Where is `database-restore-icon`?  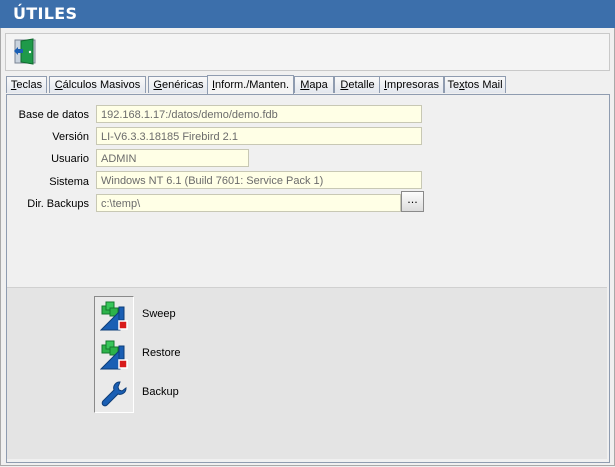
database-restore-icon is located at coordinates (113, 355).